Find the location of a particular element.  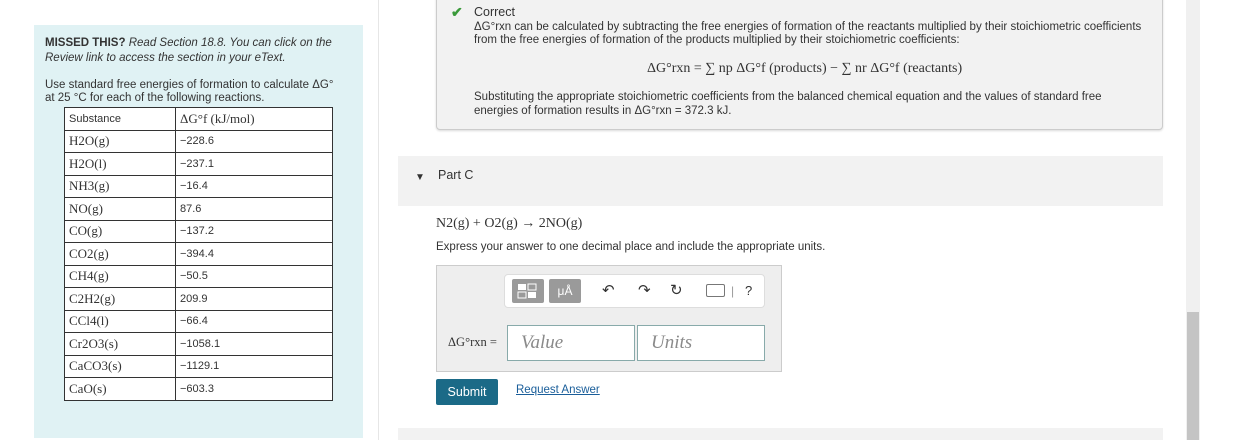

templates-button is located at coordinates (528, 291).